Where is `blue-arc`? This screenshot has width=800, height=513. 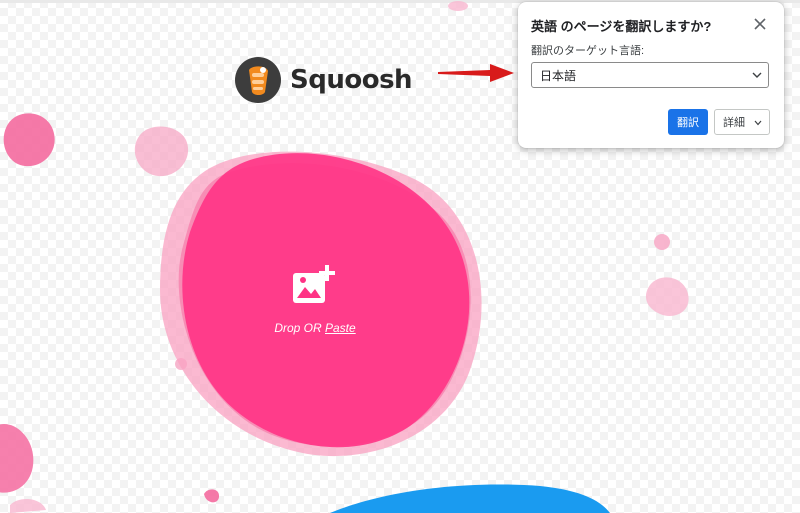 blue-arc is located at coordinates (470, 498).